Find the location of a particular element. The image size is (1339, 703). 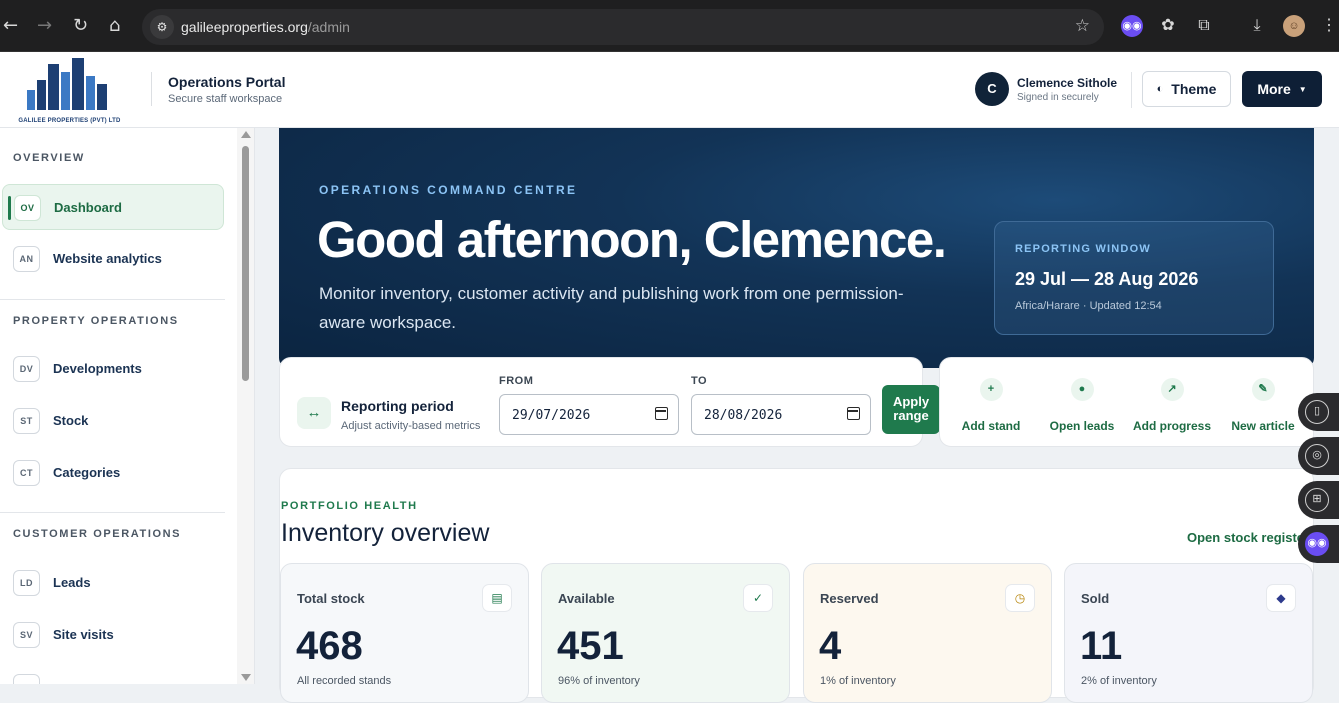

sidebar-badge: AN is located at coordinates (26, 259).